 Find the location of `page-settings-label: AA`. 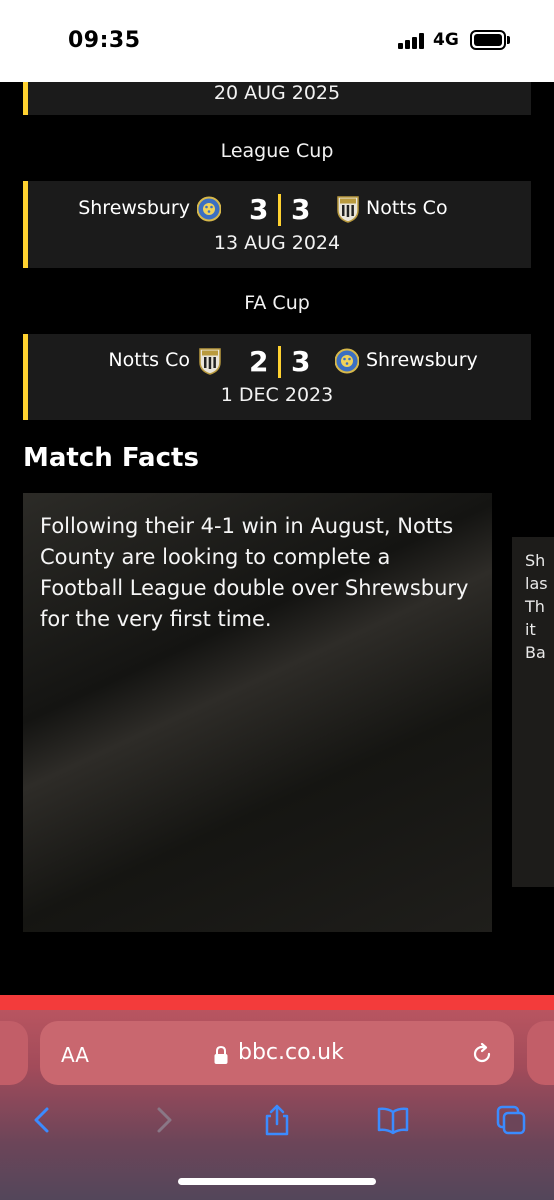

page-settings-label: AA is located at coordinates (75, 1055).